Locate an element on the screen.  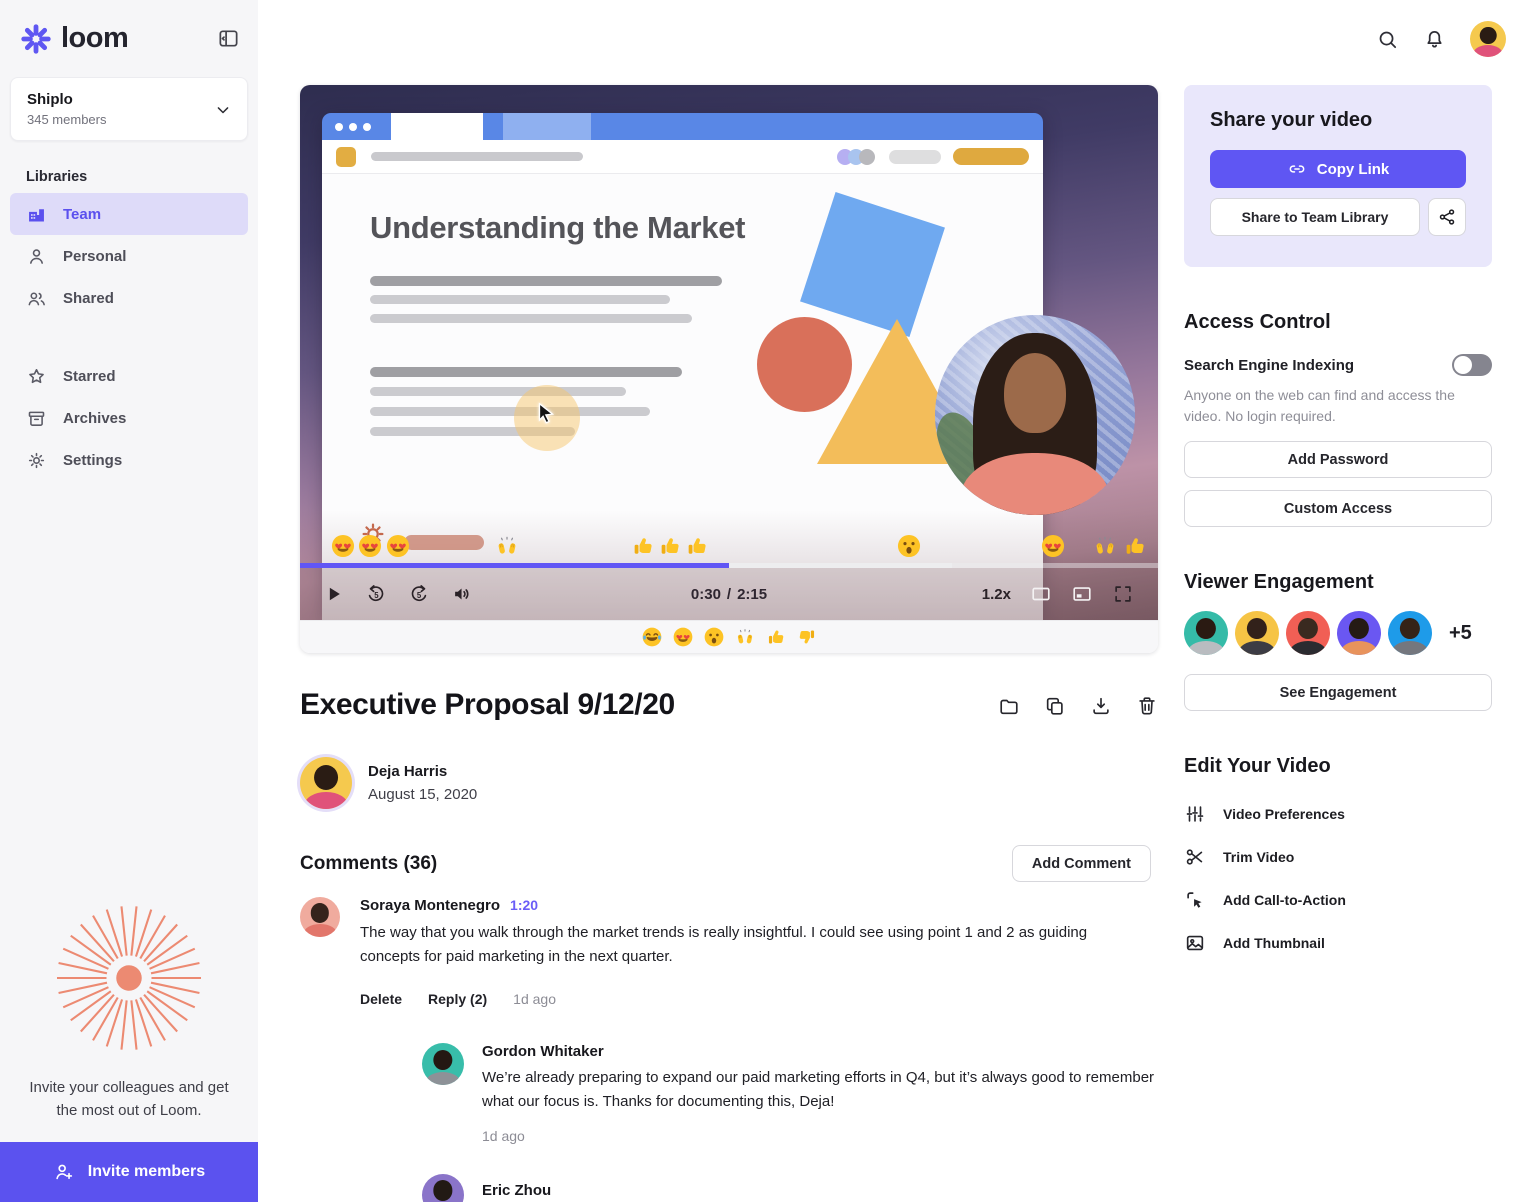
loom-logo-text: loom is located at coordinates (95, 38).